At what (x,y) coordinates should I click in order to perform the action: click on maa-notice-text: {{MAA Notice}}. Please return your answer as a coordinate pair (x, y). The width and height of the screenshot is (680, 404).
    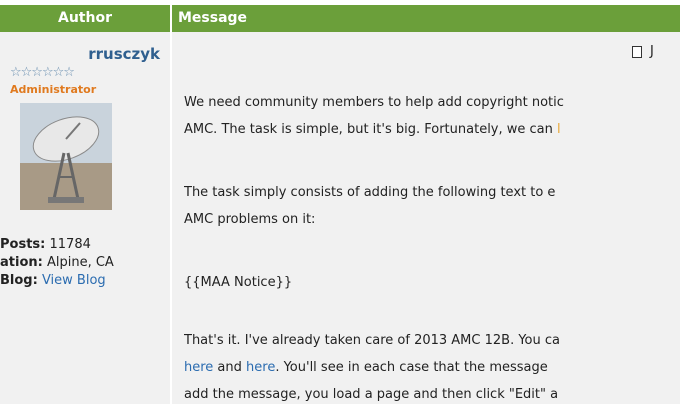
    Looking at the image, I should click on (238, 282).